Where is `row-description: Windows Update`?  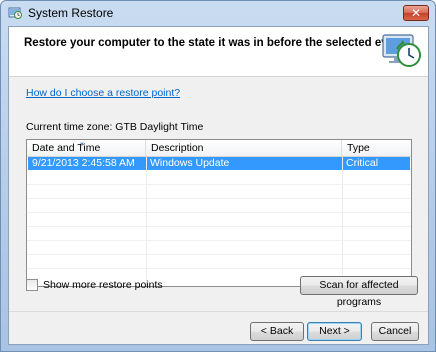 row-description: Windows Update is located at coordinates (190, 163).